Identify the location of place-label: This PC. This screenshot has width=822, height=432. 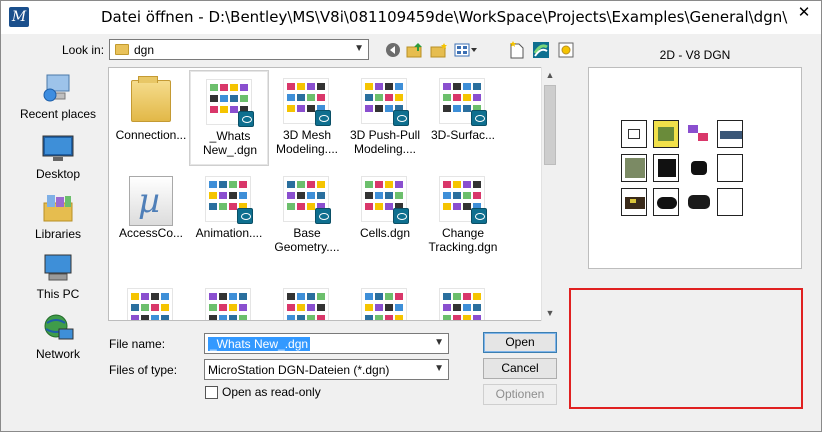
(58, 294).